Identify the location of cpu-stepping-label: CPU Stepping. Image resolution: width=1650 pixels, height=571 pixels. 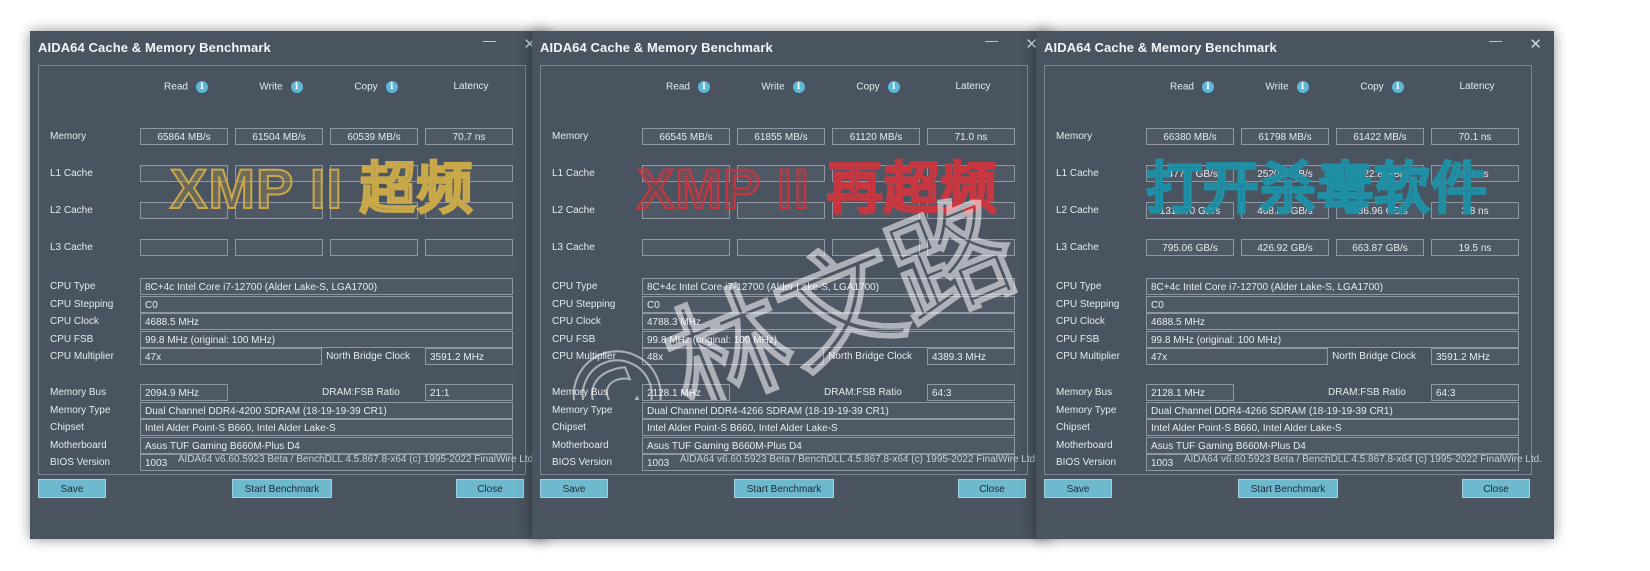
(1088, 304).